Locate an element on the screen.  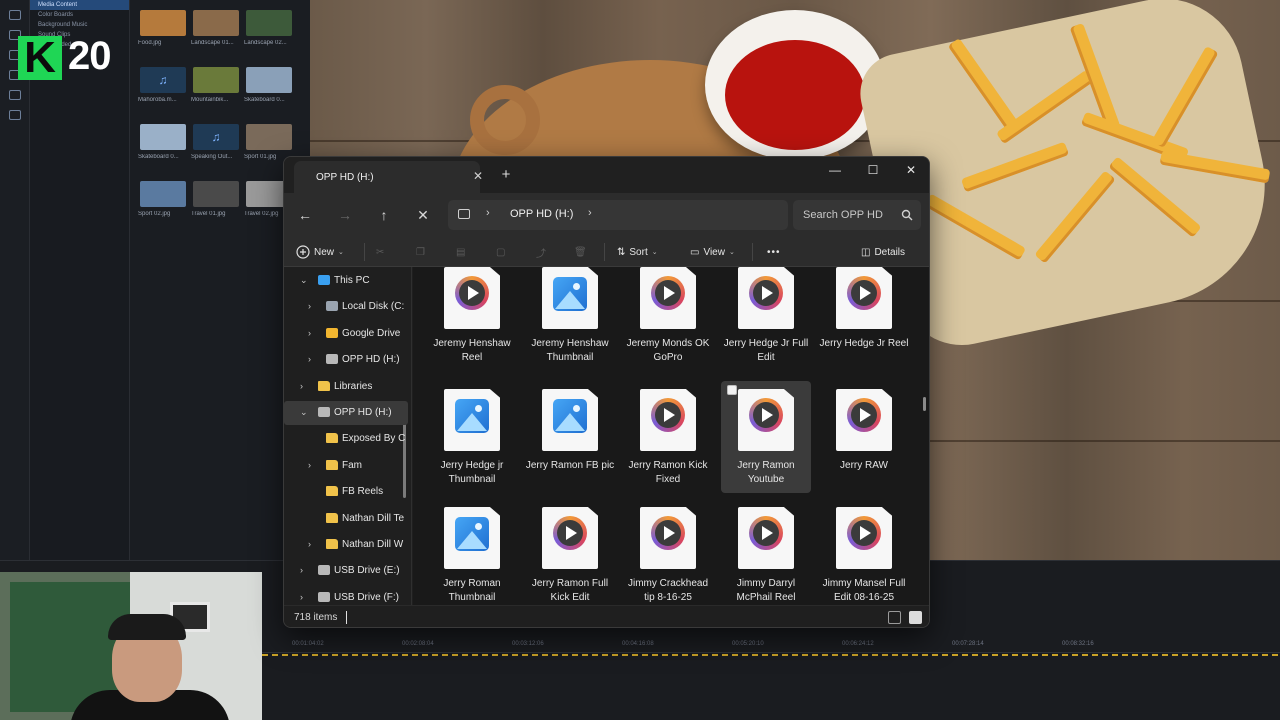
delete-icon: 🗑 is located at coordinates (580, 252).